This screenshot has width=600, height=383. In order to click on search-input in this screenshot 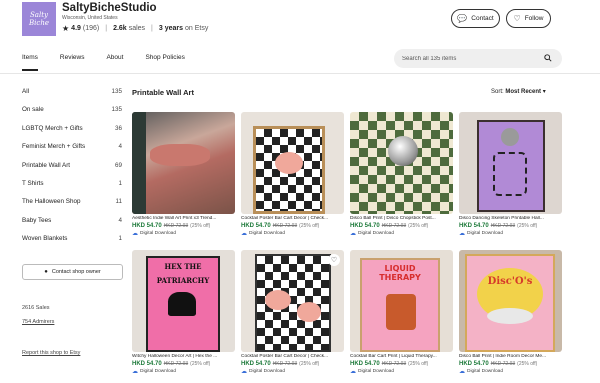, I will do `click(472, 58)`.